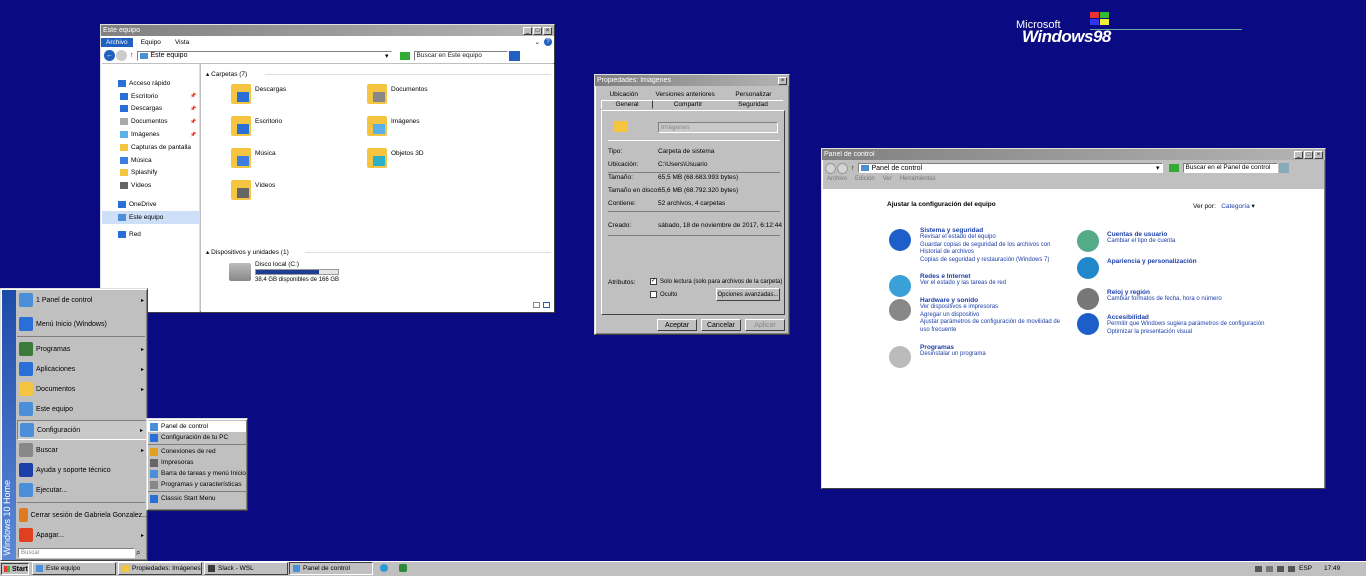 The image size is (1366, 576). Describe the element at coordinates (548, 42) in the screenshot. I see `help-icon: ?` at that location.